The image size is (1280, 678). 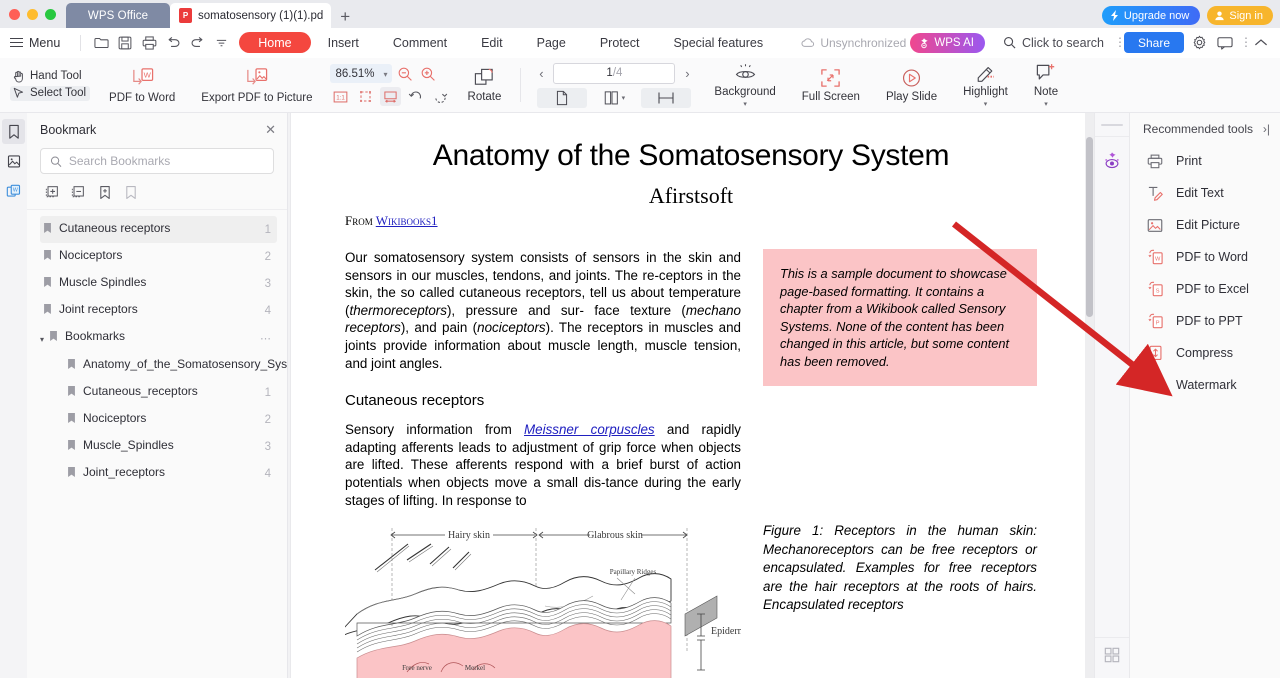 I want to click on rail-convert-icon: W, so click(x=13, y=191).